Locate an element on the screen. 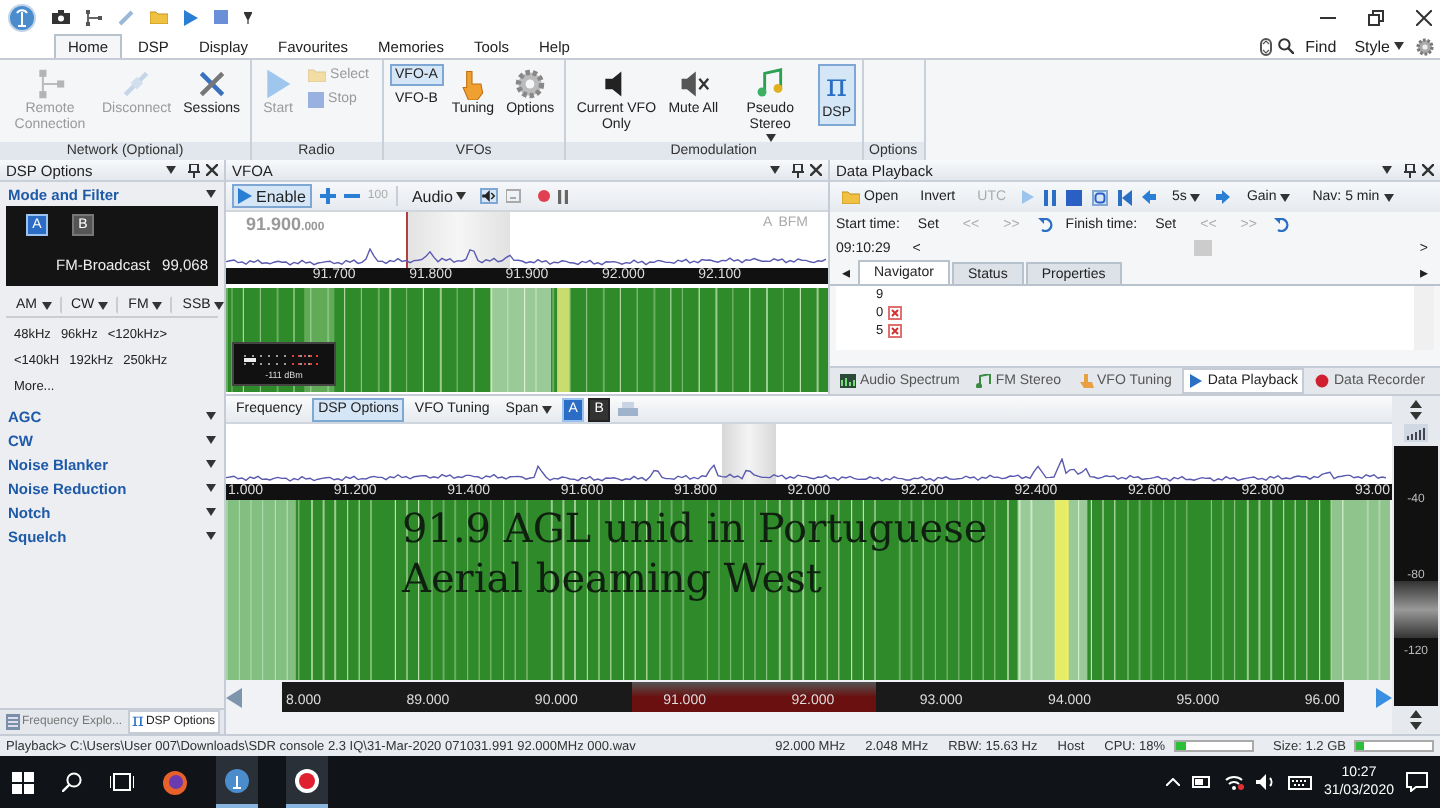 The height and width of the screenshot is (808, 1440). loop-icon is located at coordinates (1100, 197).